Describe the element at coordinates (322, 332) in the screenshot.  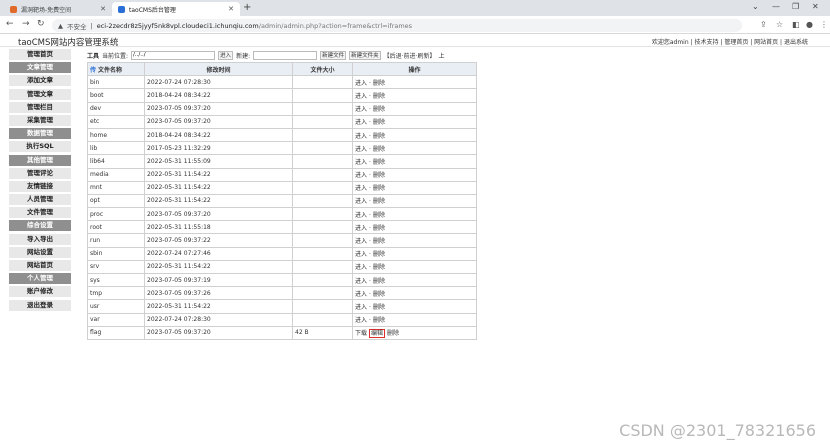
I see `file-size-cell: 42 B` at that location.